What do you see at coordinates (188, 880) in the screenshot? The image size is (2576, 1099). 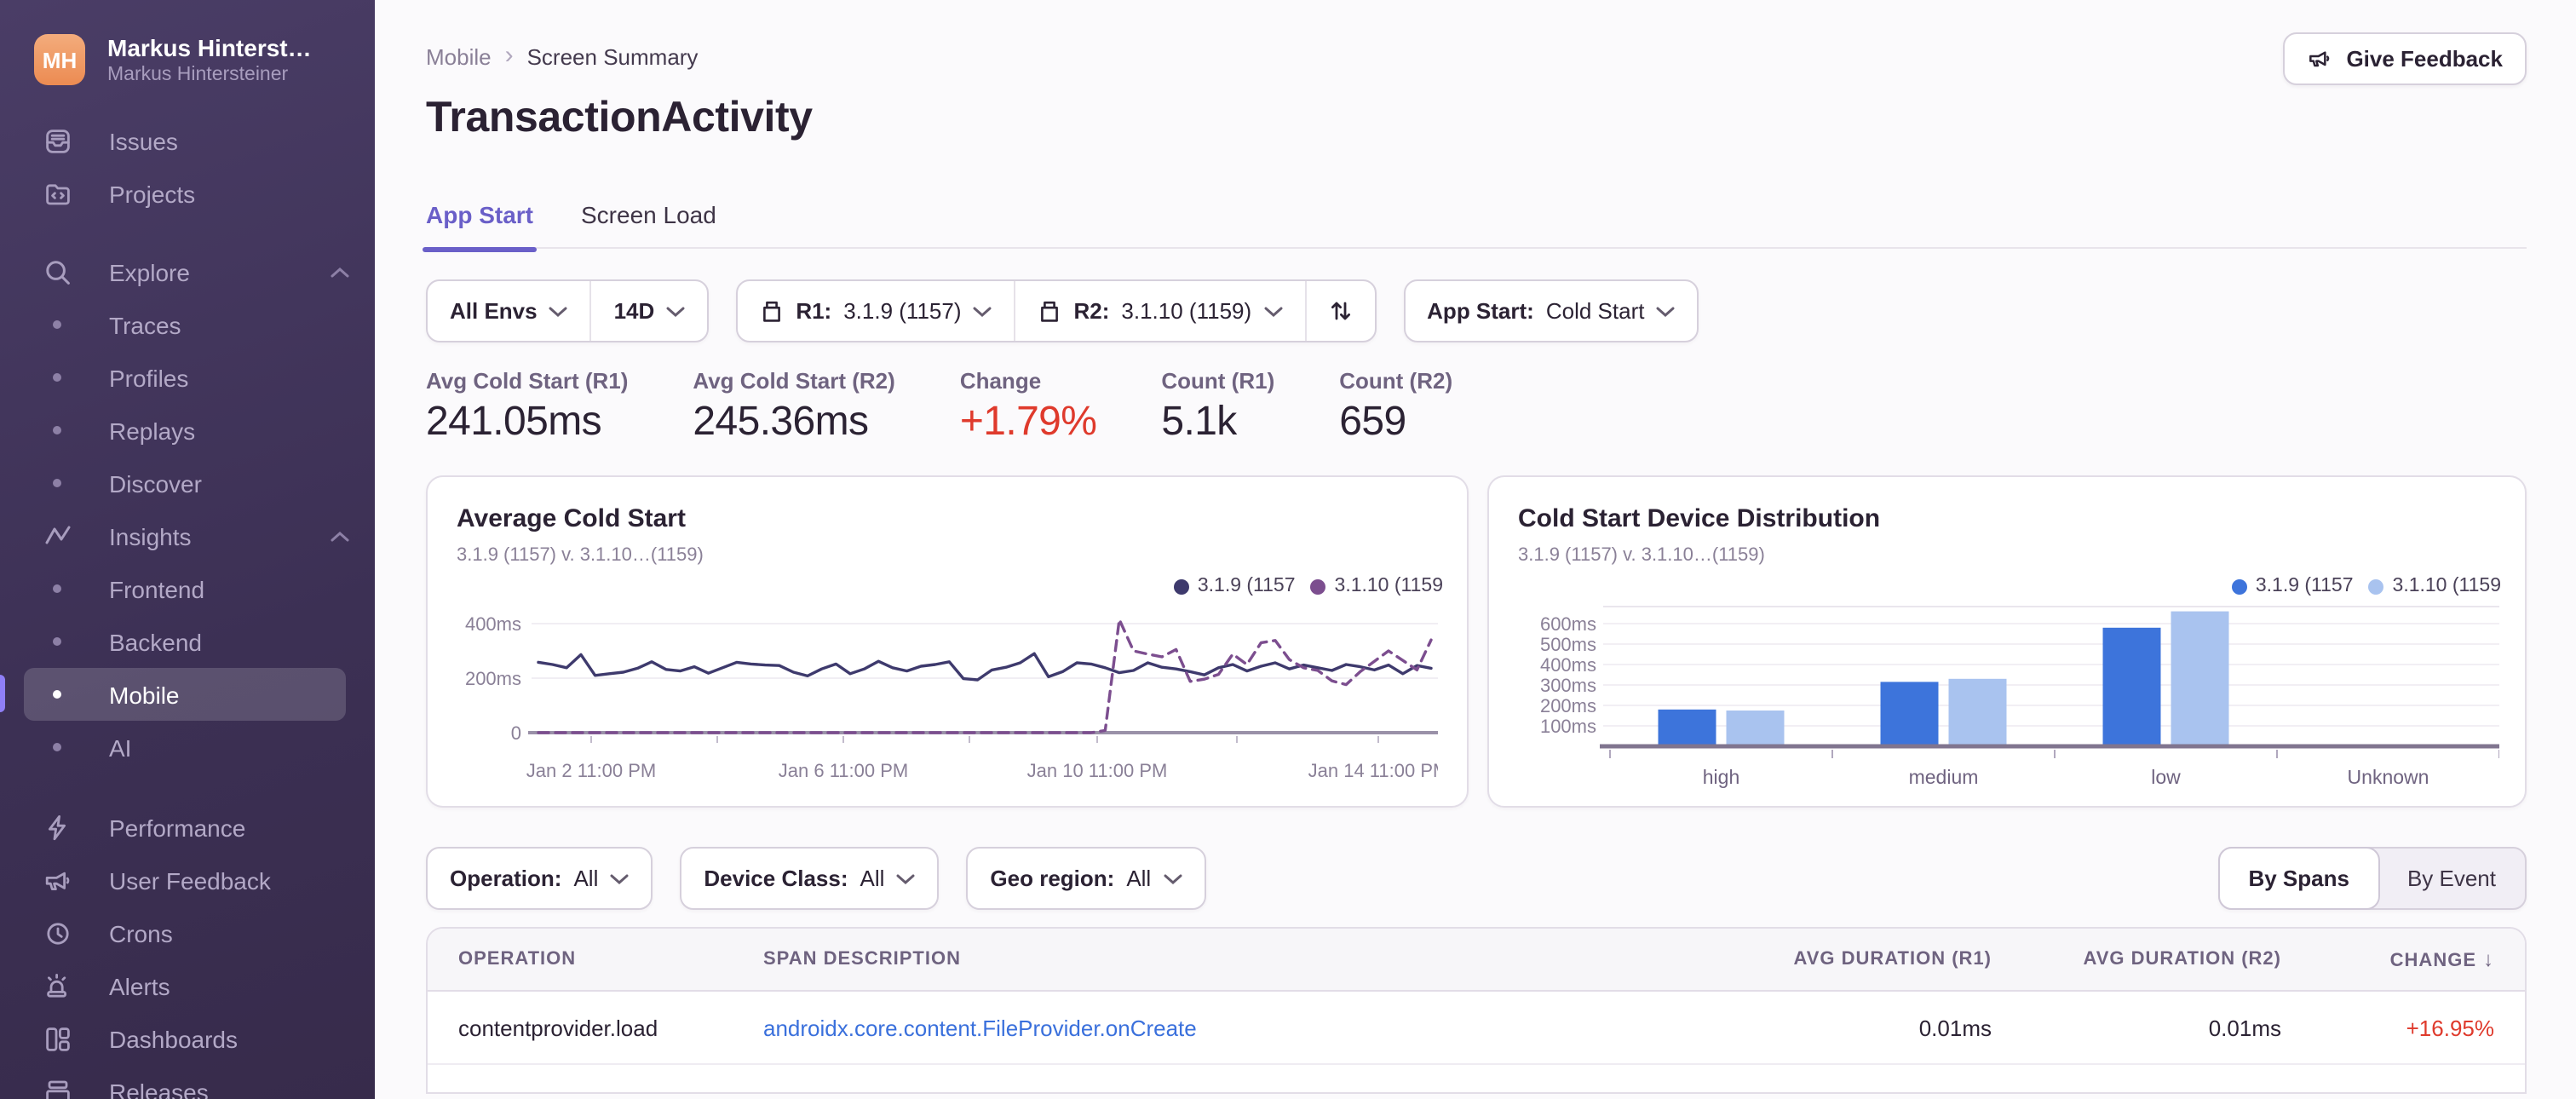 I see `sidebar-item-user-feedback: User Feedback` at bounding box center [188, 880].